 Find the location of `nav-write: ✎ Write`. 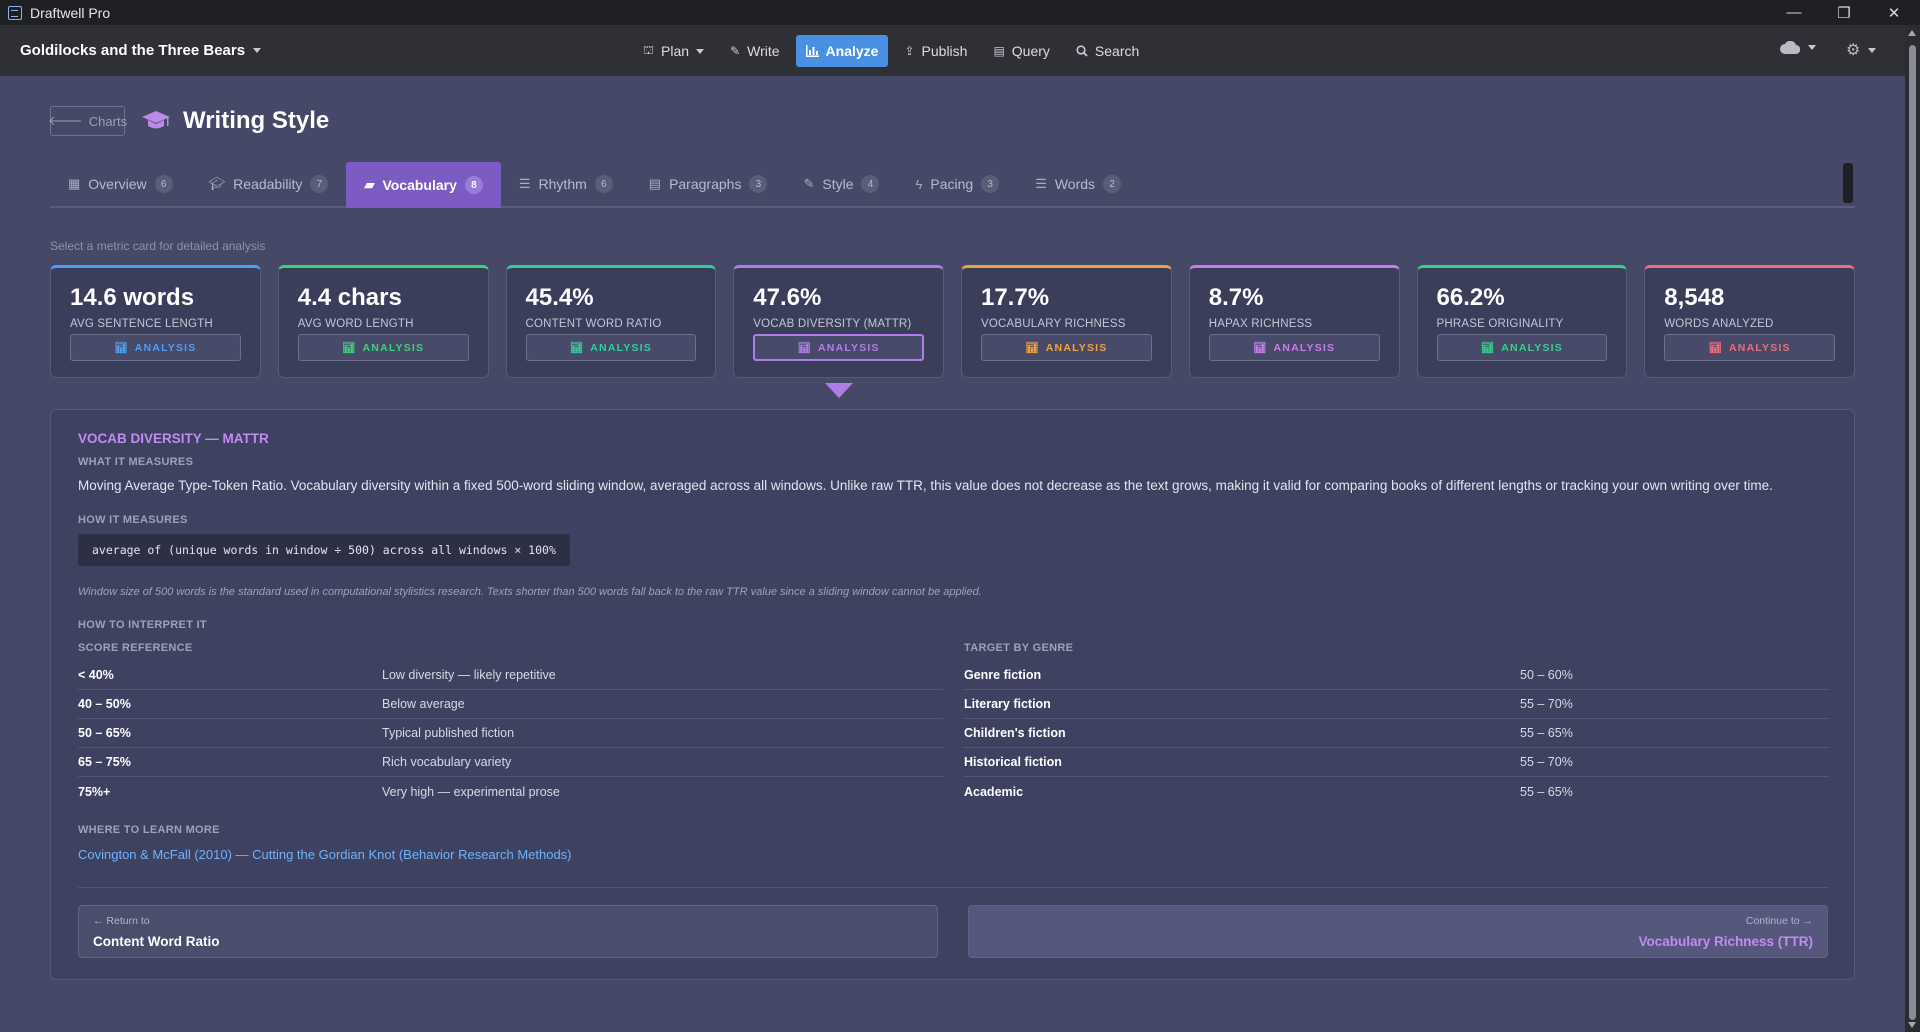

nav-write: ✎ Write is located at coordinates (754, 51).